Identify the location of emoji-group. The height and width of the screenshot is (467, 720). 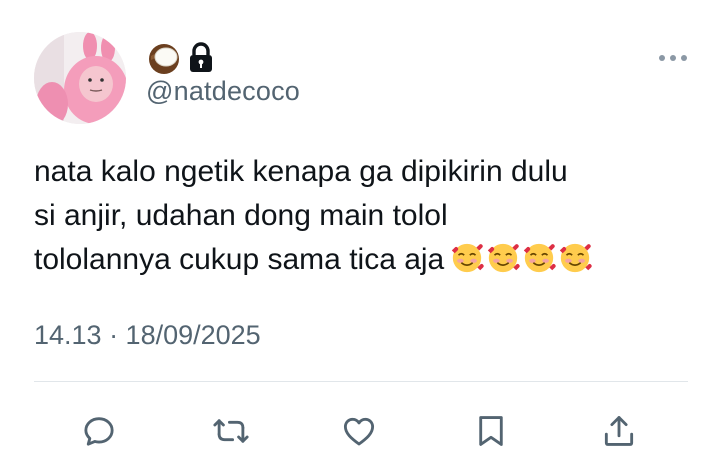
(521, 258).